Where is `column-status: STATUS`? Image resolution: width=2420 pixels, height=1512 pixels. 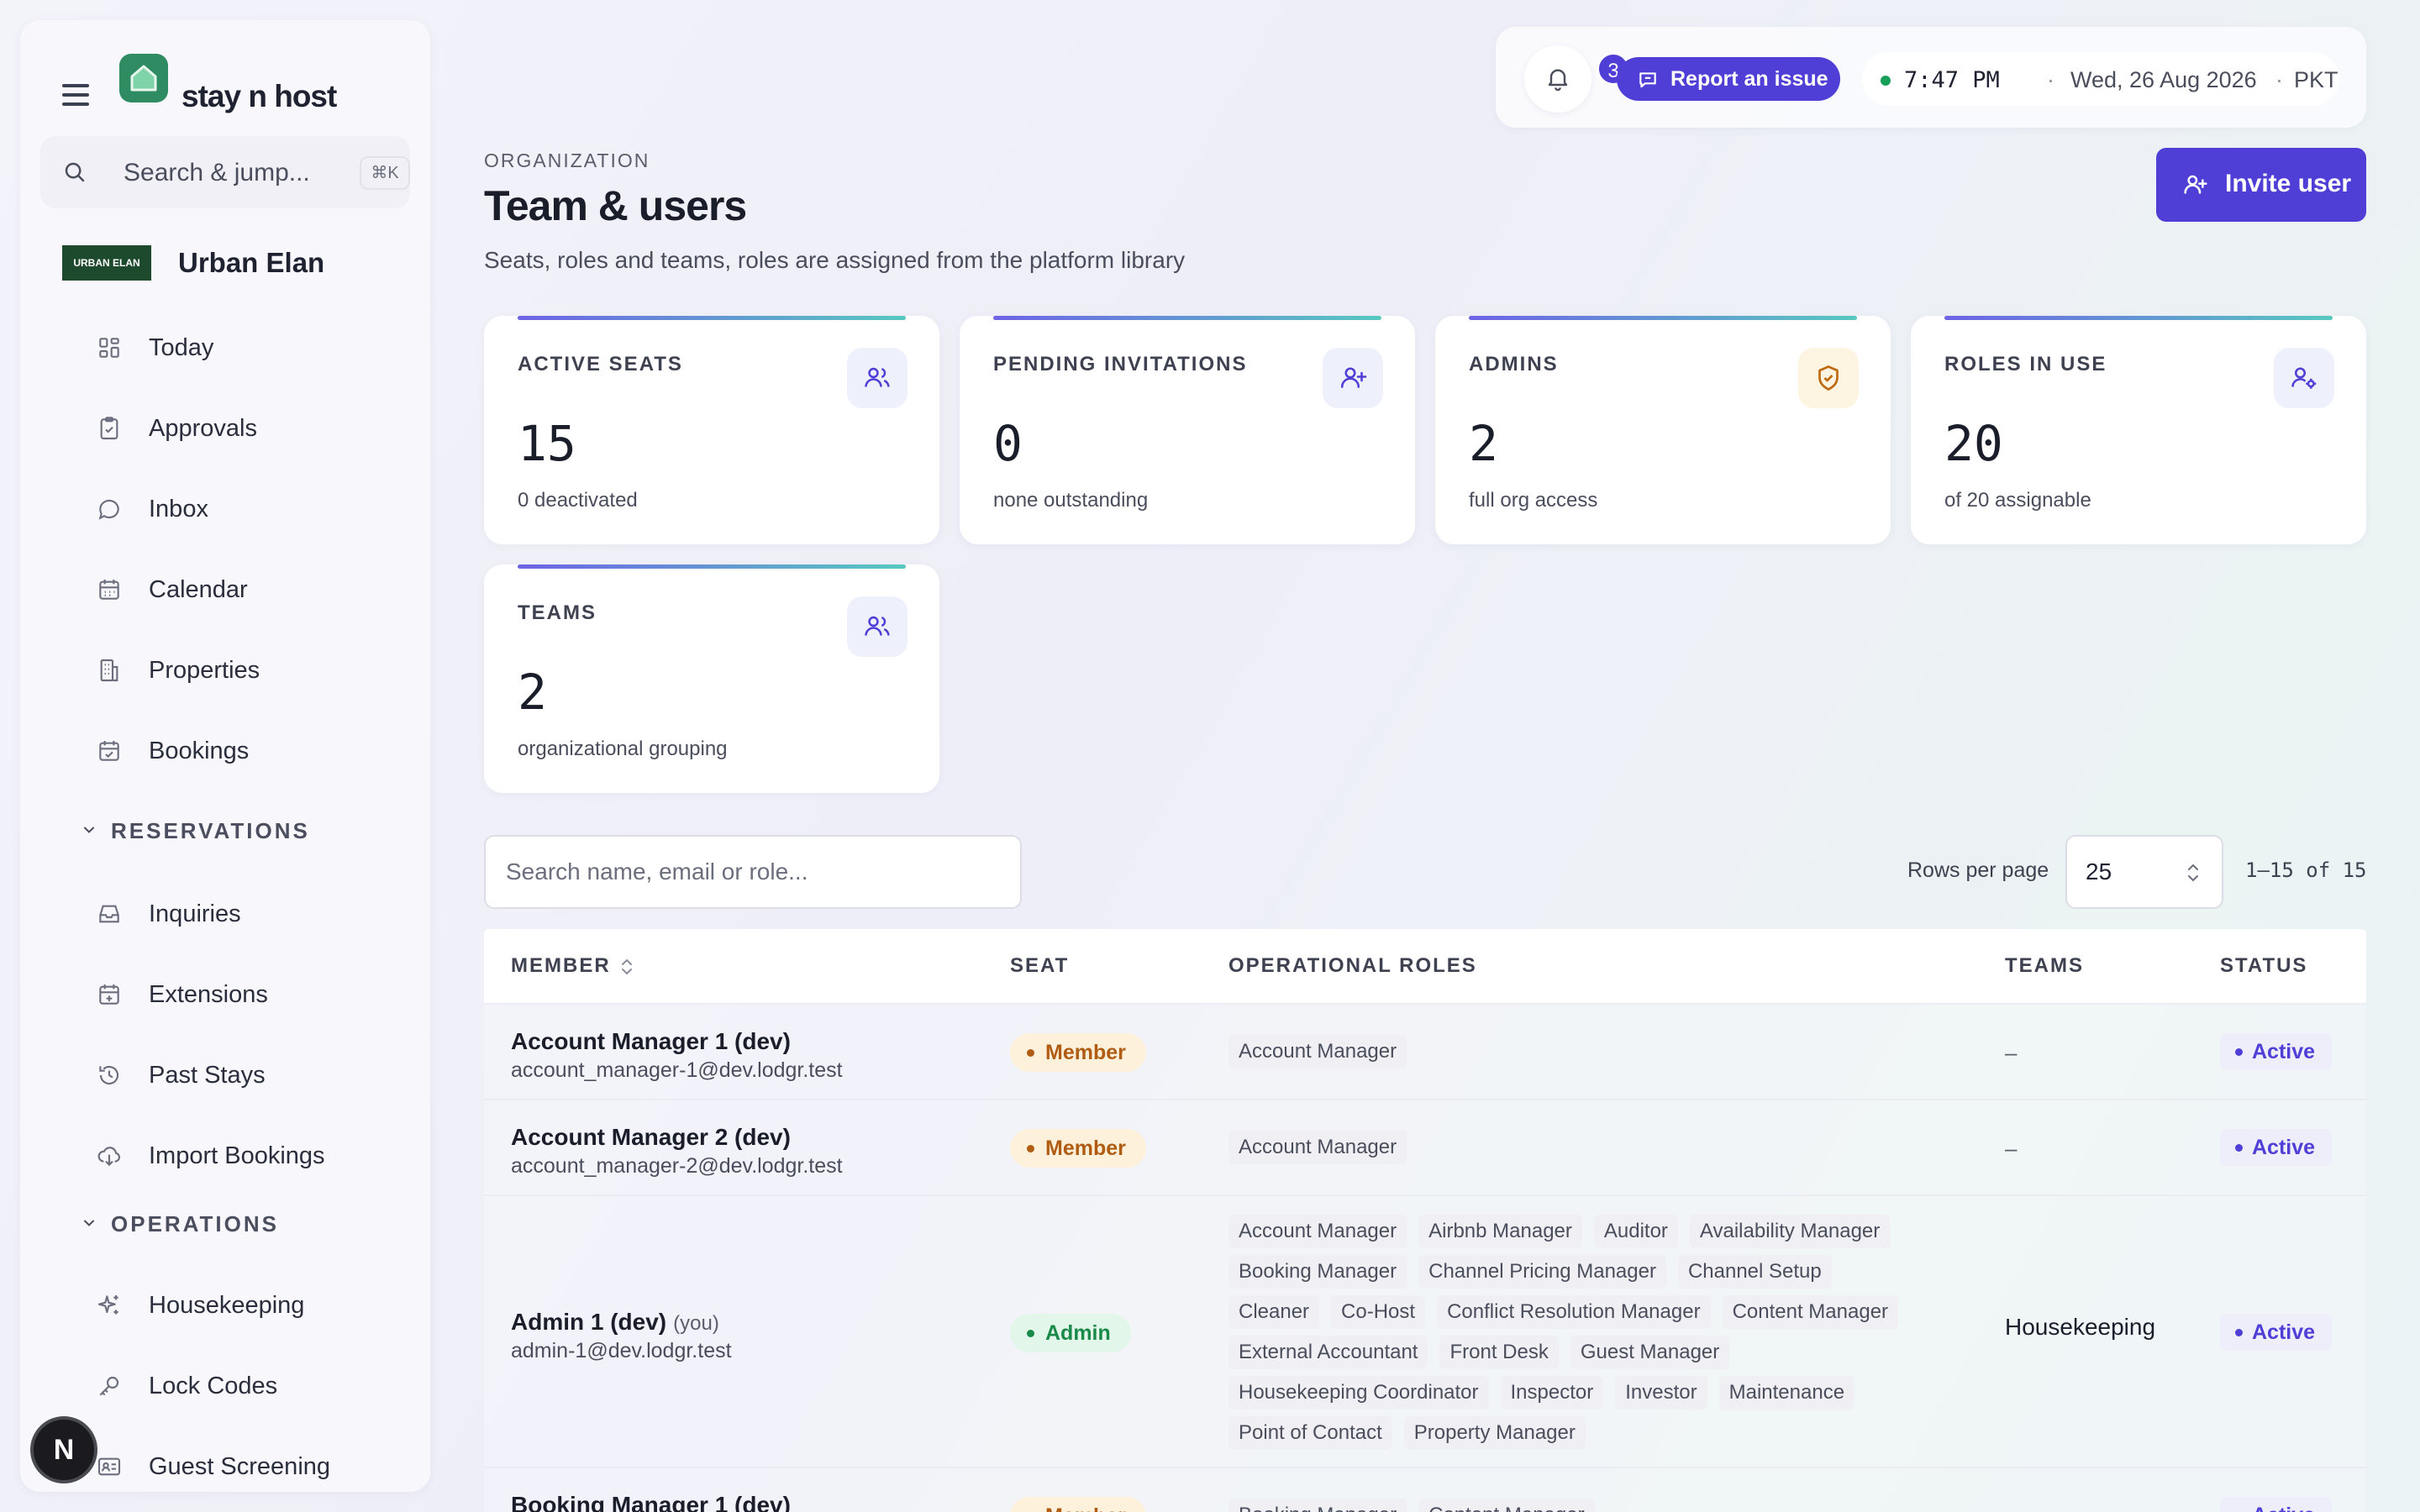
column-status: STATUS is located at coordinates (2264, 965).